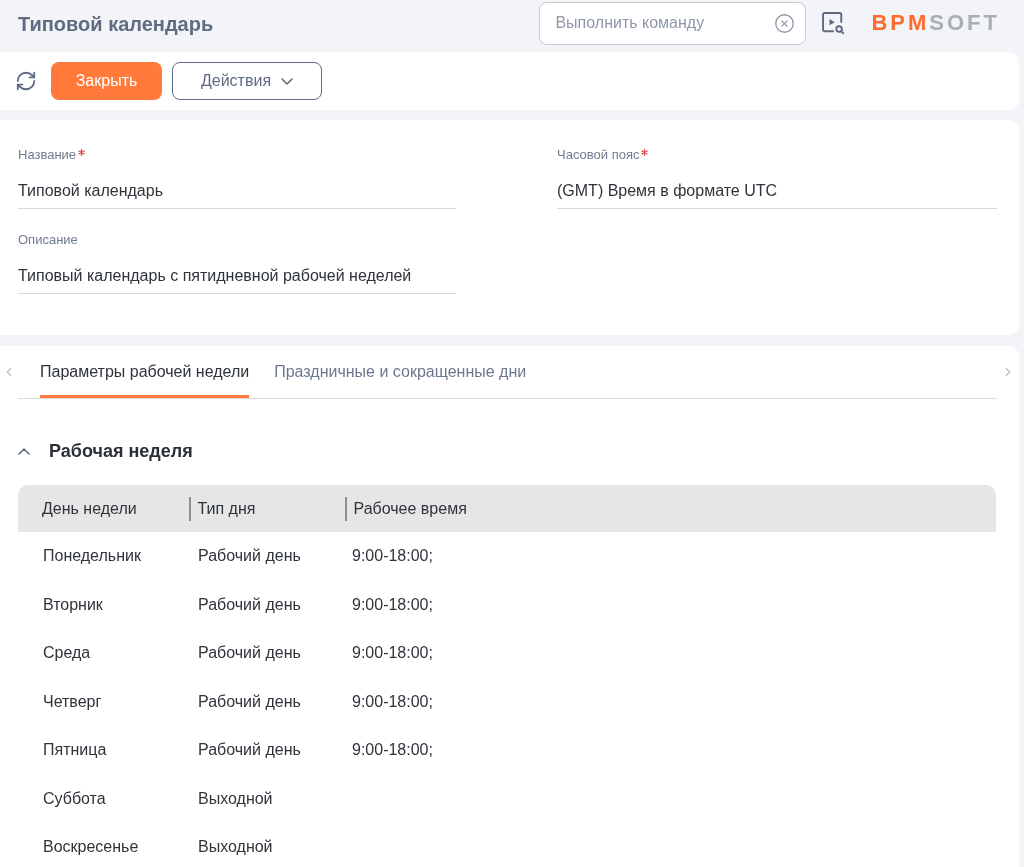  What do you see at coordinates (91, 847) in the screenshot?
I see `table-cell: Воскресенье` at bounding box center [91, 847].